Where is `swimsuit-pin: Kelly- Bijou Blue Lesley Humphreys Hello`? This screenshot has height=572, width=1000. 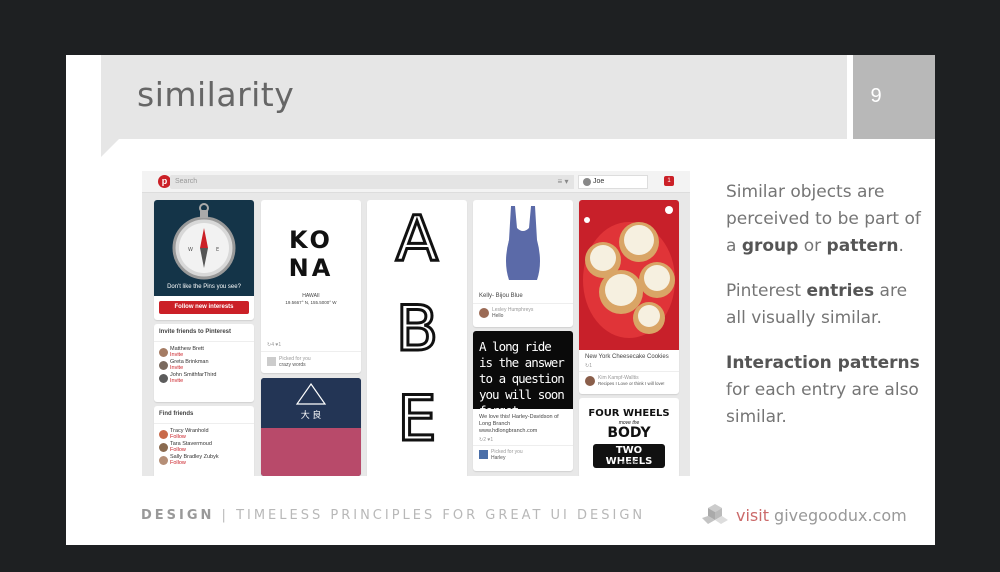
swimsuit-pin: Kelly- Bijou Blue Lesley Humphreys Hello is located at coordinates (523, 263).